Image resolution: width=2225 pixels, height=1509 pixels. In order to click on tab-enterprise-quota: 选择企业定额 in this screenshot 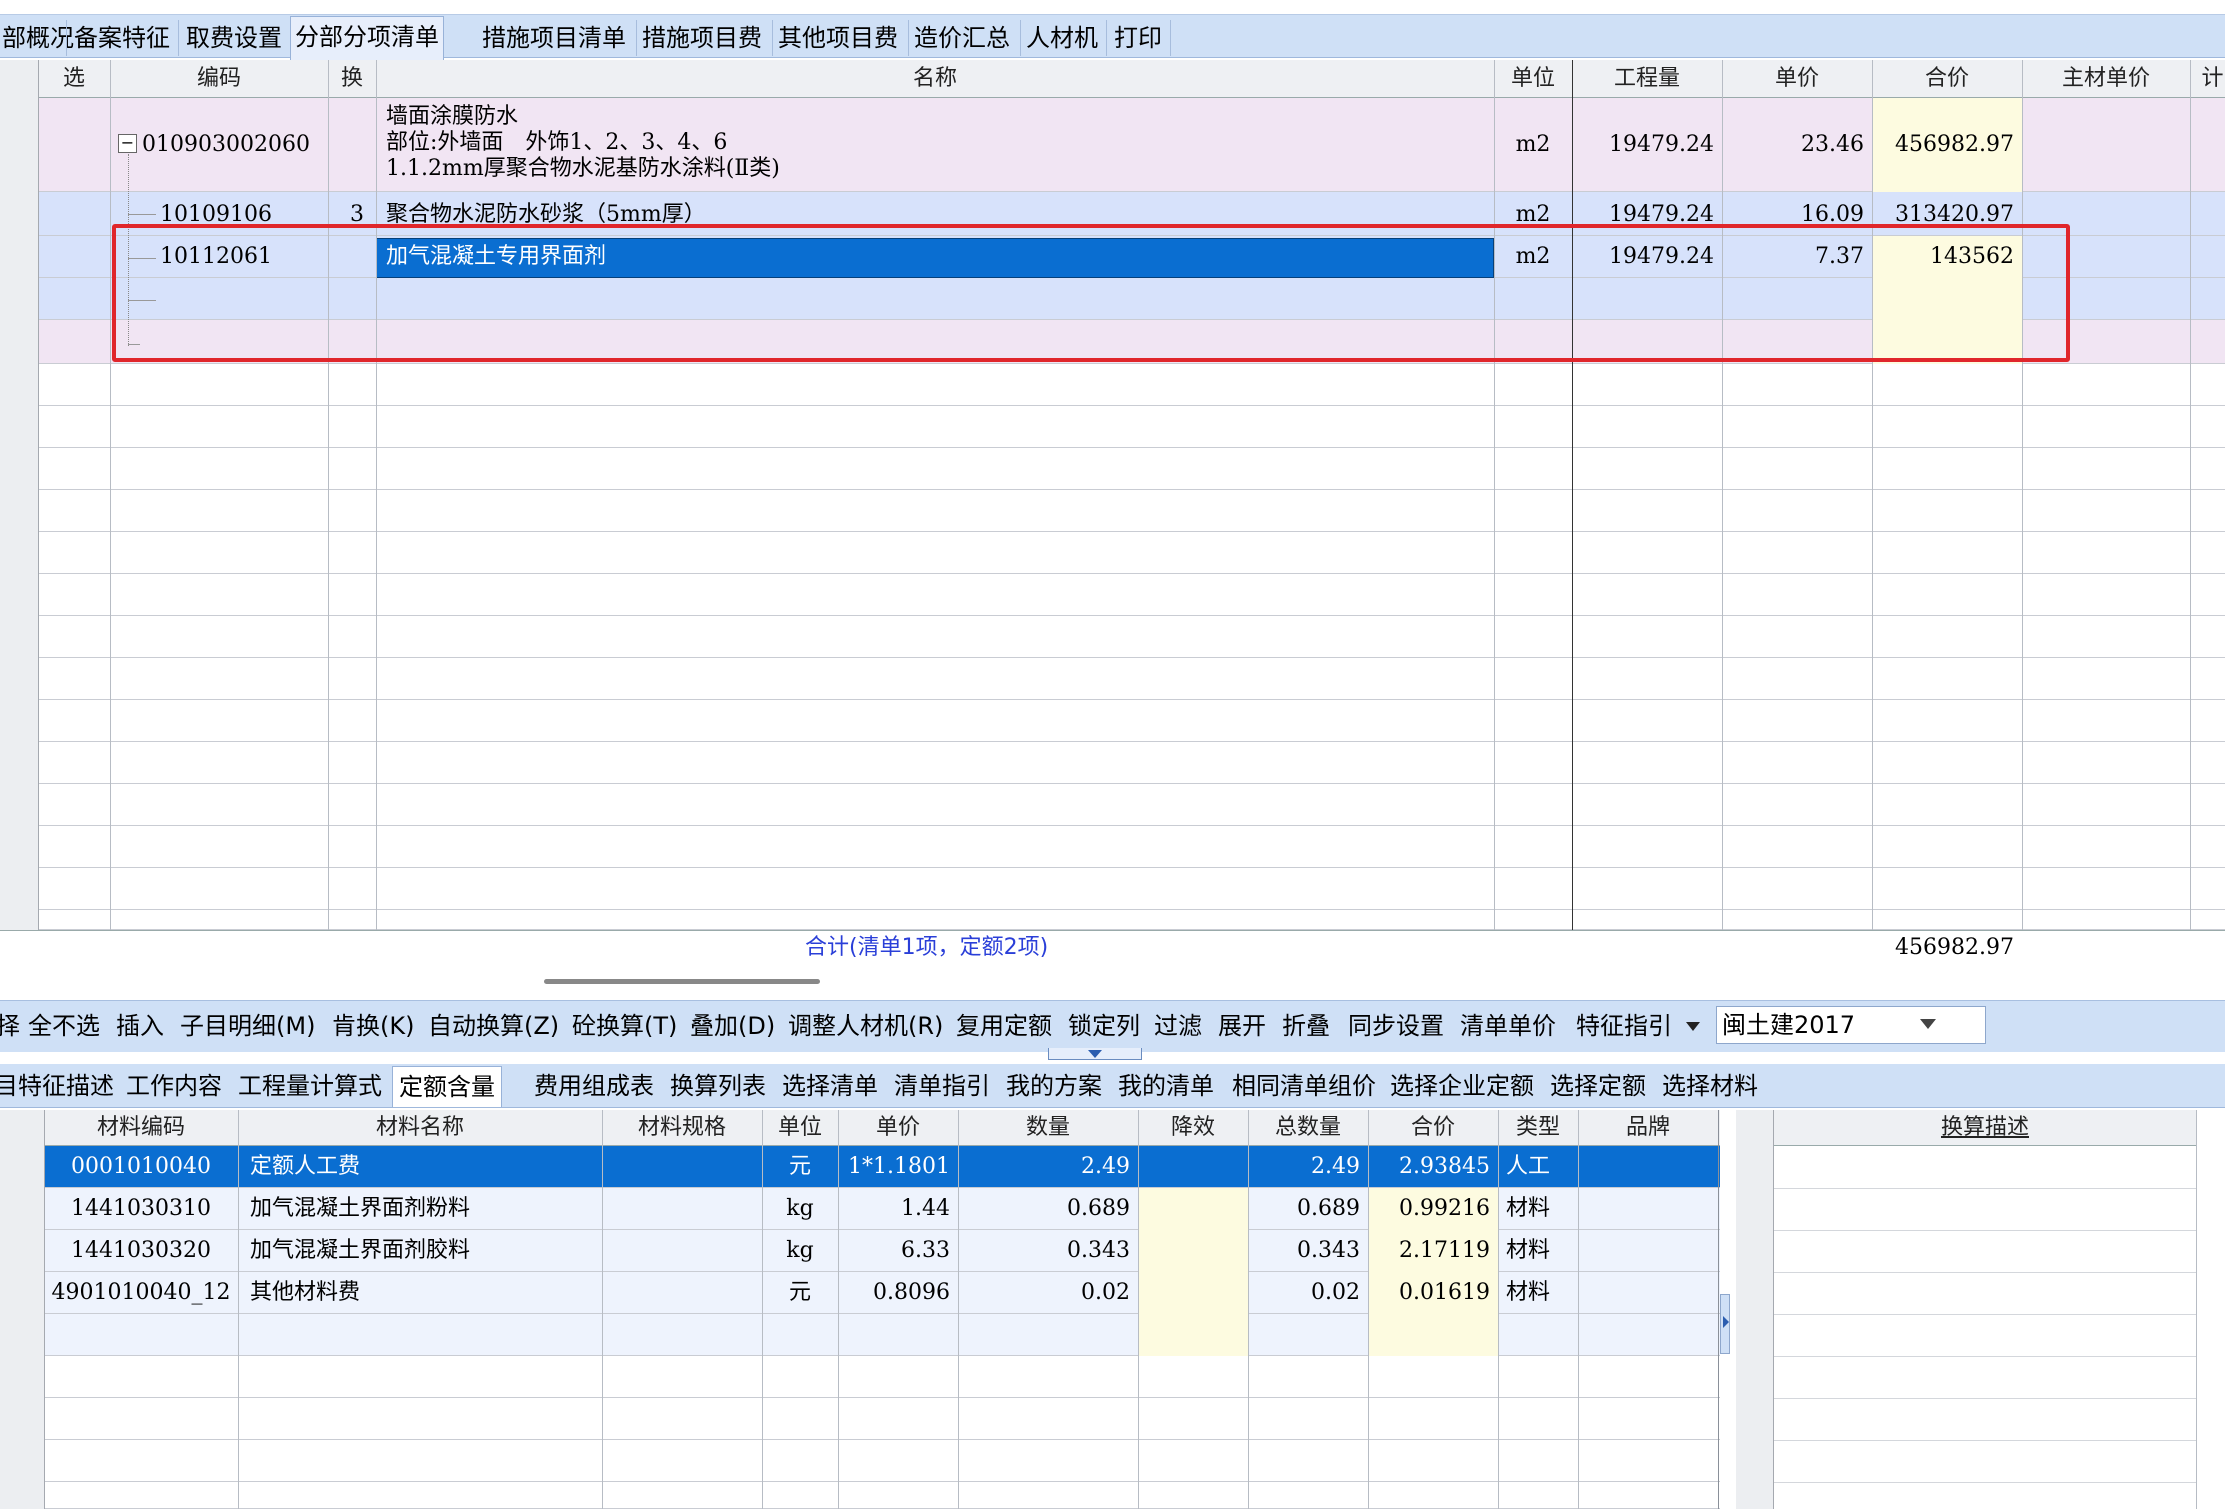, I will do `click(1462, 1086)`.